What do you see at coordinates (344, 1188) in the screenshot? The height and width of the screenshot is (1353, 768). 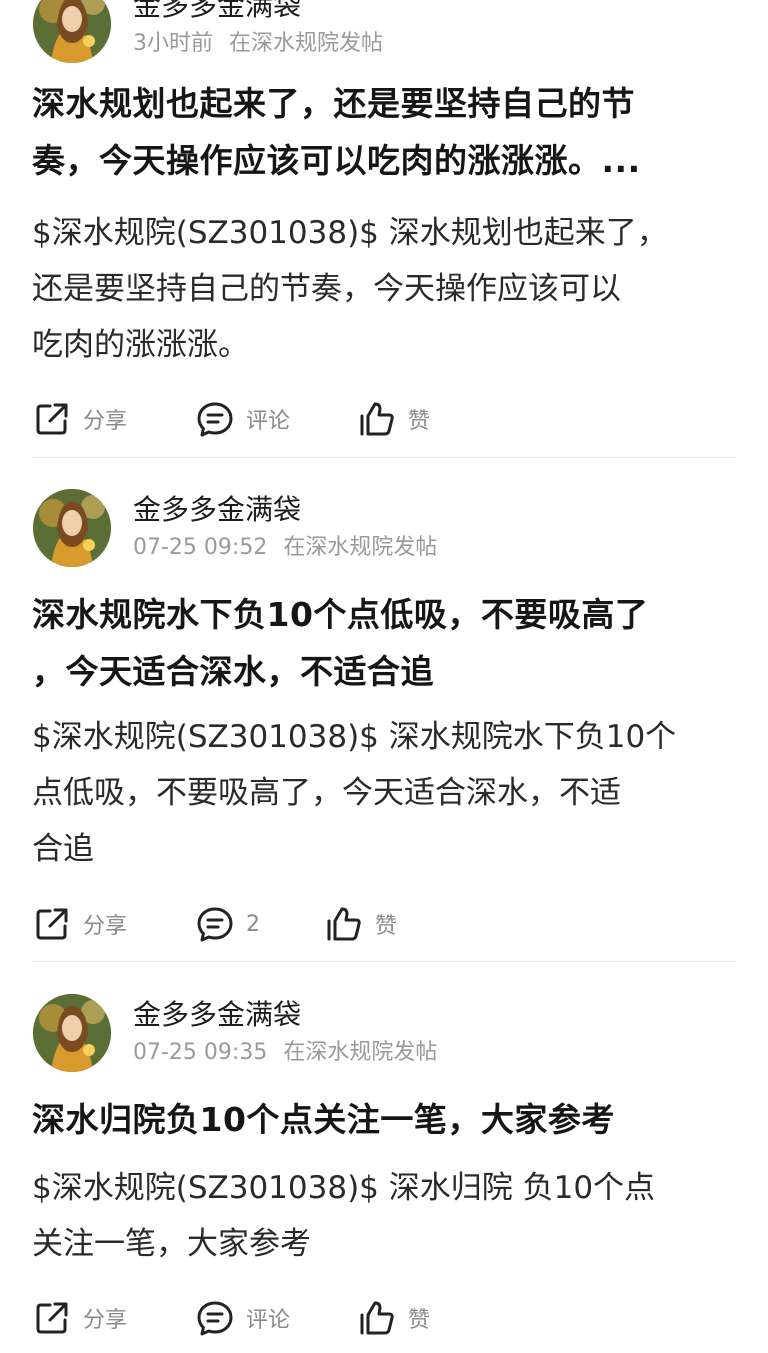 I see `post-body-line: $深水规院(SZ301038)$ 深水归院 负10个点` at bounding box center [344, 1188].